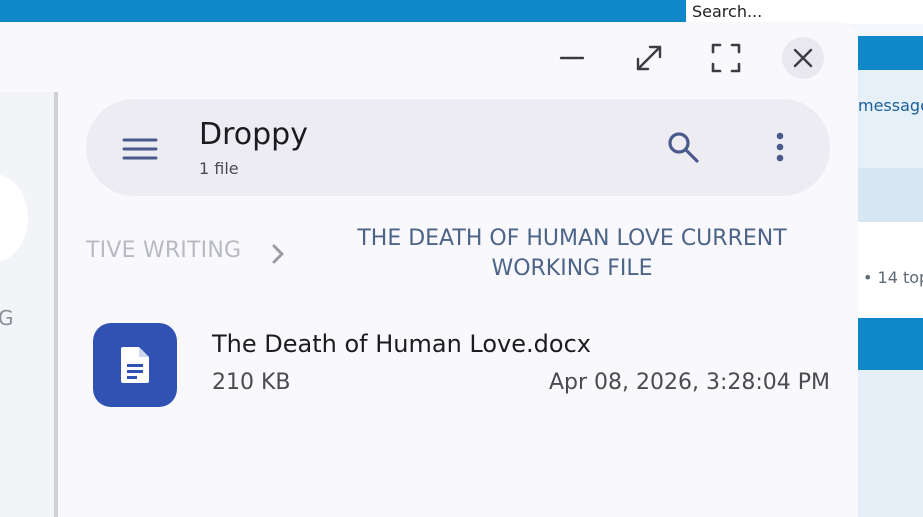  What do you see at coordinates (163, 250) in the screenshot?
I see `breadcrumb-previous: TIVE WRITING` at bounding box center [163, 250].